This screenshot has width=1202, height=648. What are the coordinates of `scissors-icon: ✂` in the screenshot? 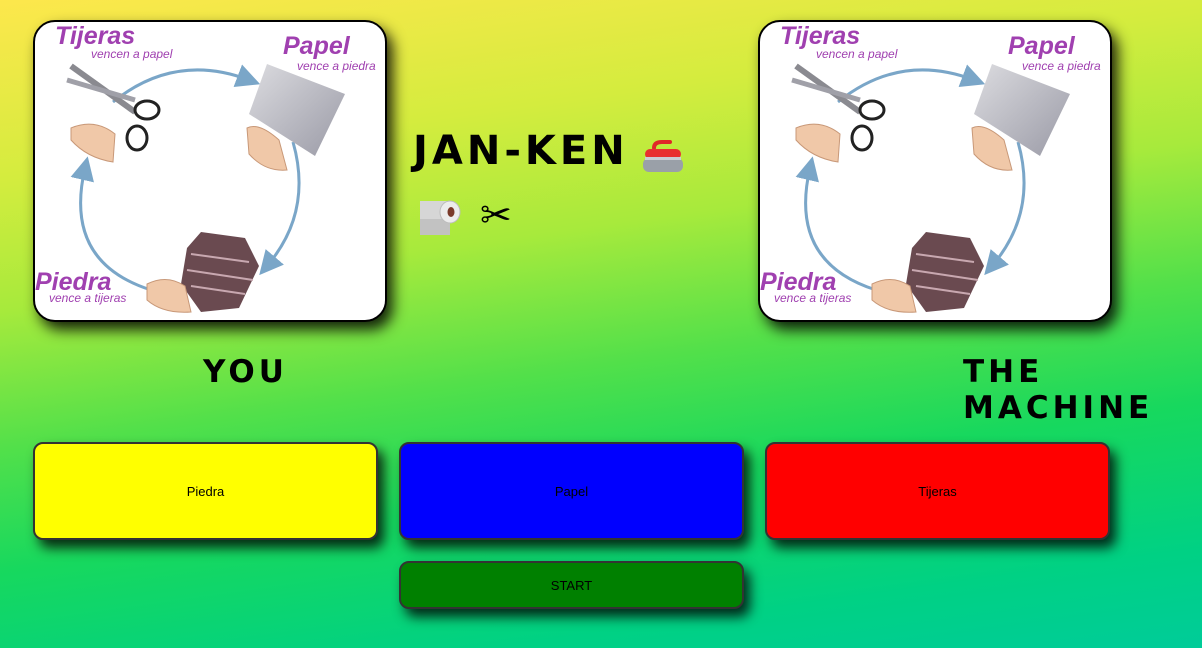 It's located at (496, 215).